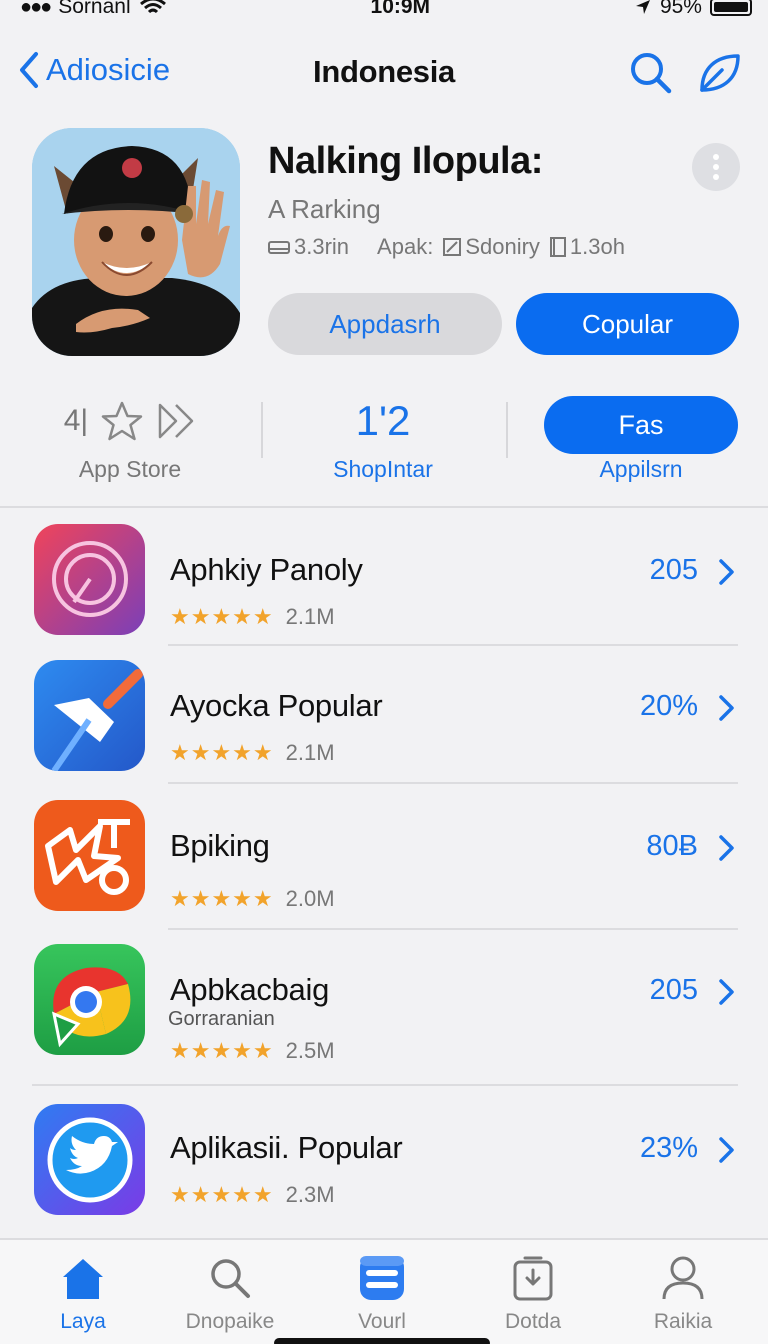 The height and width of the screenshot is (1344, 768). I want to click on meta-item-1: 3.3rin, so click(308, 247).